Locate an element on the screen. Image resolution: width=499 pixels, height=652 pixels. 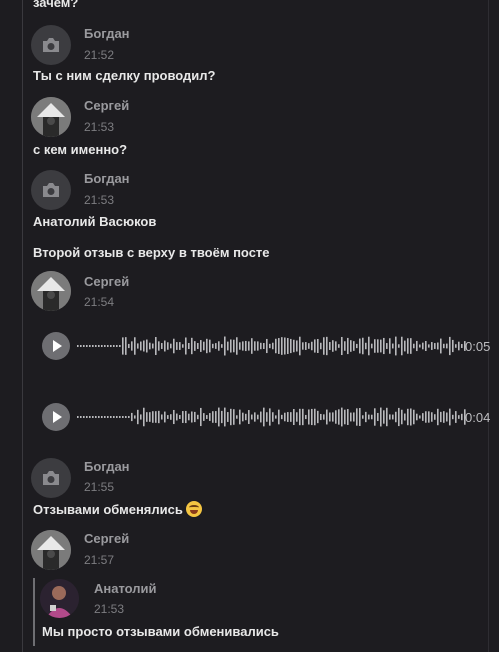
user-photo-icon is located at coordinates (59, 598).